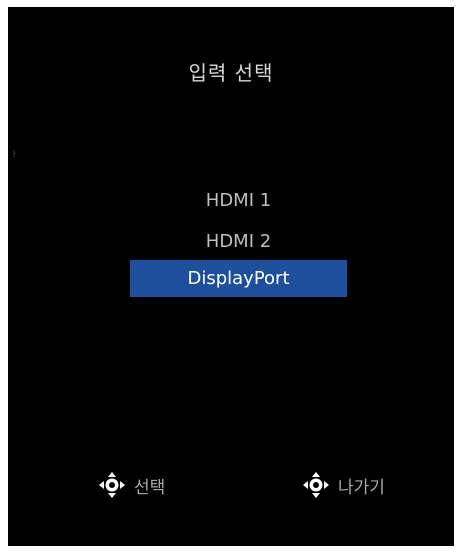  I want to click on exit-hint: 나가기, so click(343, 485).